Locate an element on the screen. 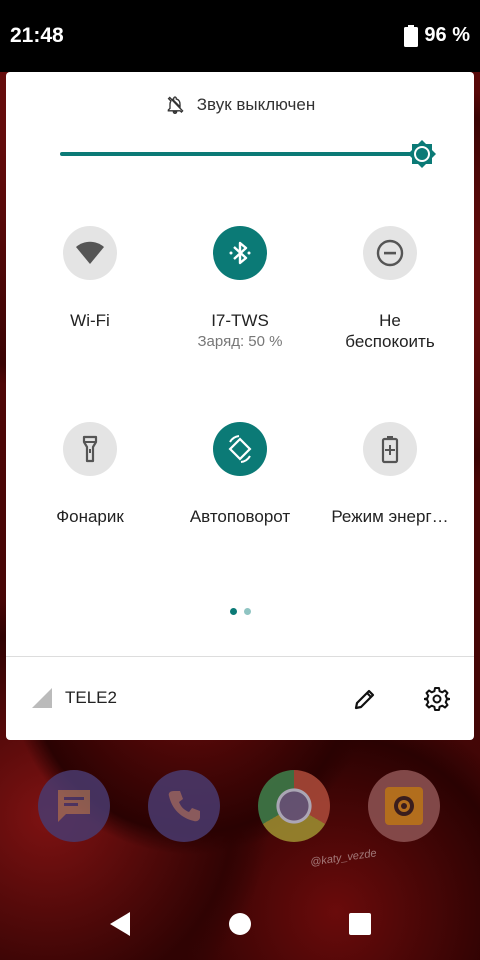 This screenshot has width=480, height=960. tile-flashlight-label: Фонарик is located at coordinates (90, 516).